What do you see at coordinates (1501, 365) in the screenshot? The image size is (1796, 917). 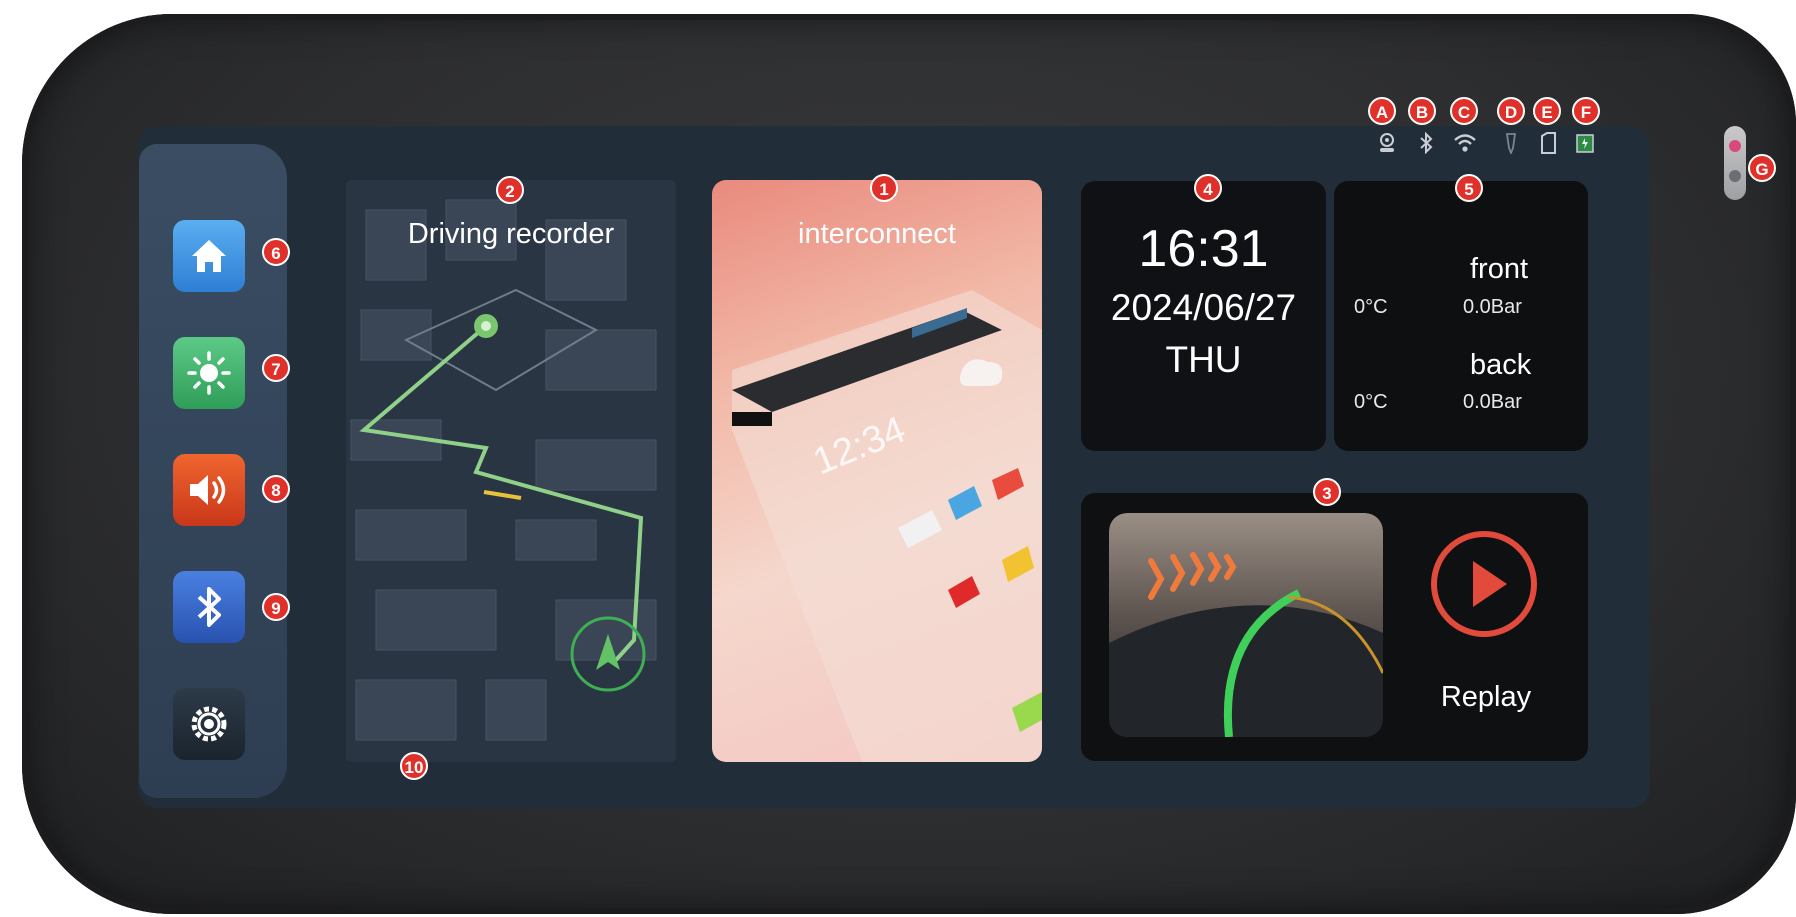 I see `tire-back-label: back` at bounding box center [1501, 365].